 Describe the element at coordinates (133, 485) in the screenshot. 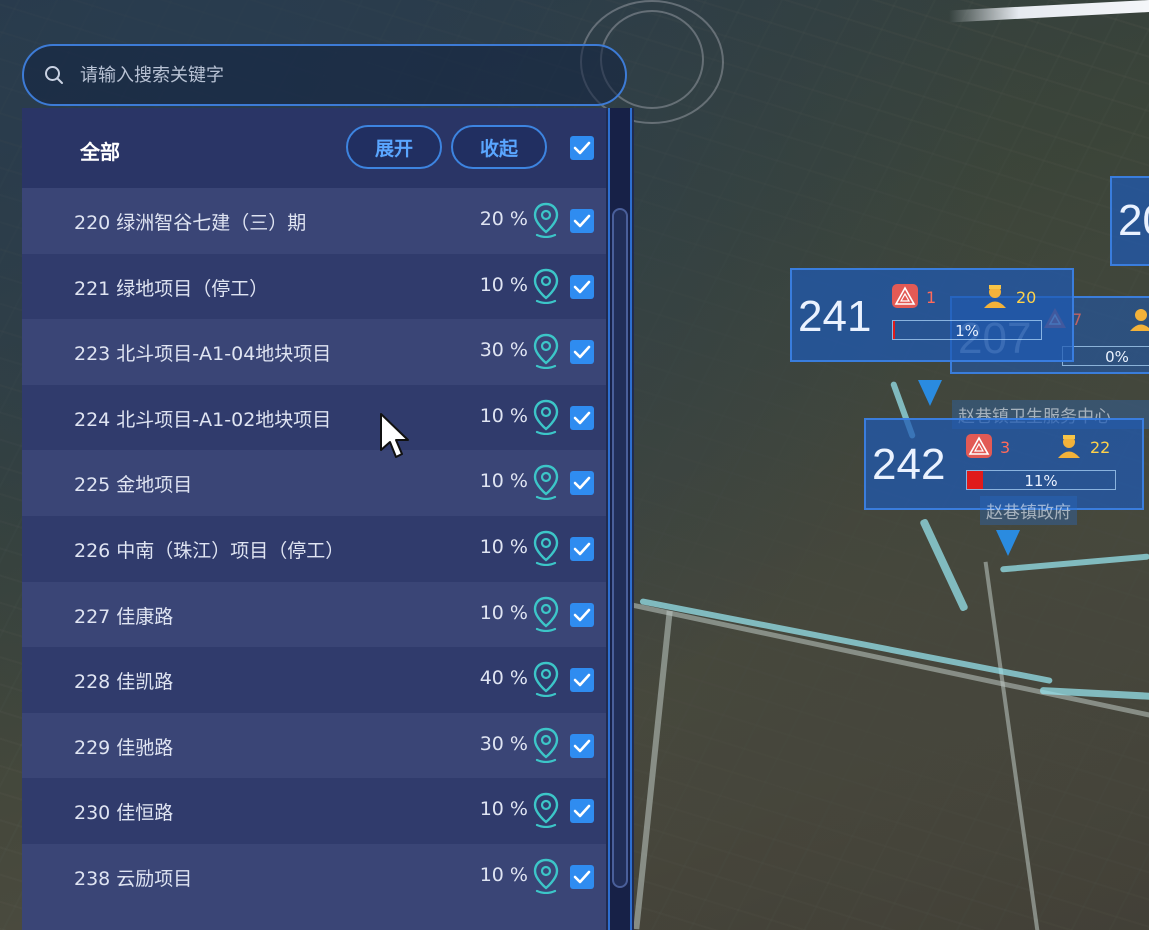

I see `list-item-label: 225 金地项目` at that location.